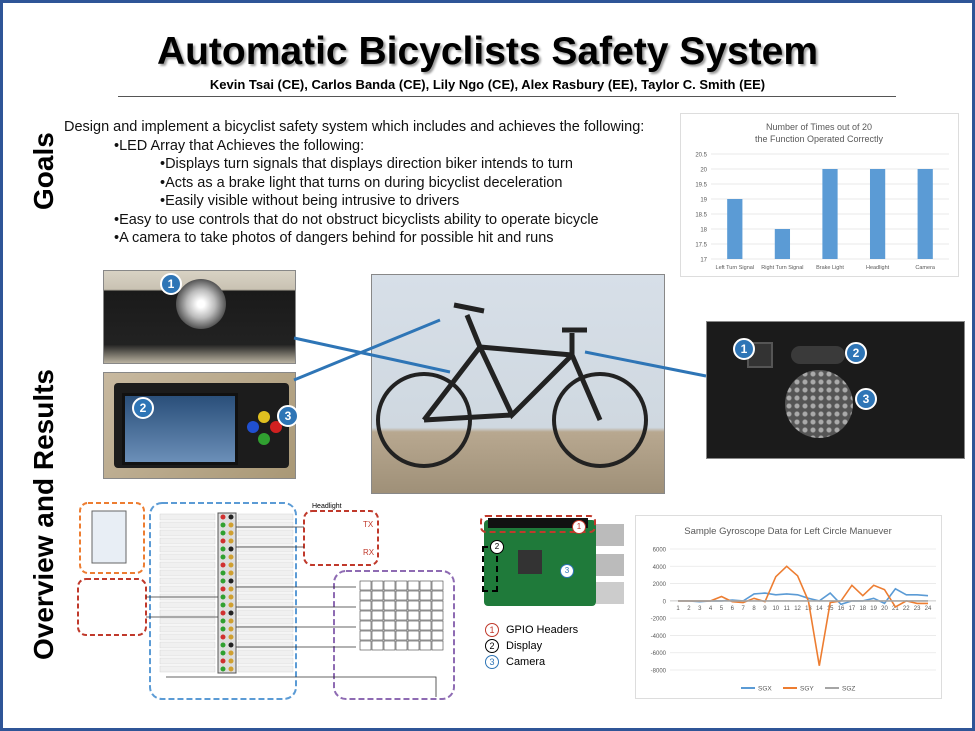 This screenshot has width=975, height=731. Describe the element at coordinates (703, 261) in the screenshot. I see `y-tick-label: 17` at that location.